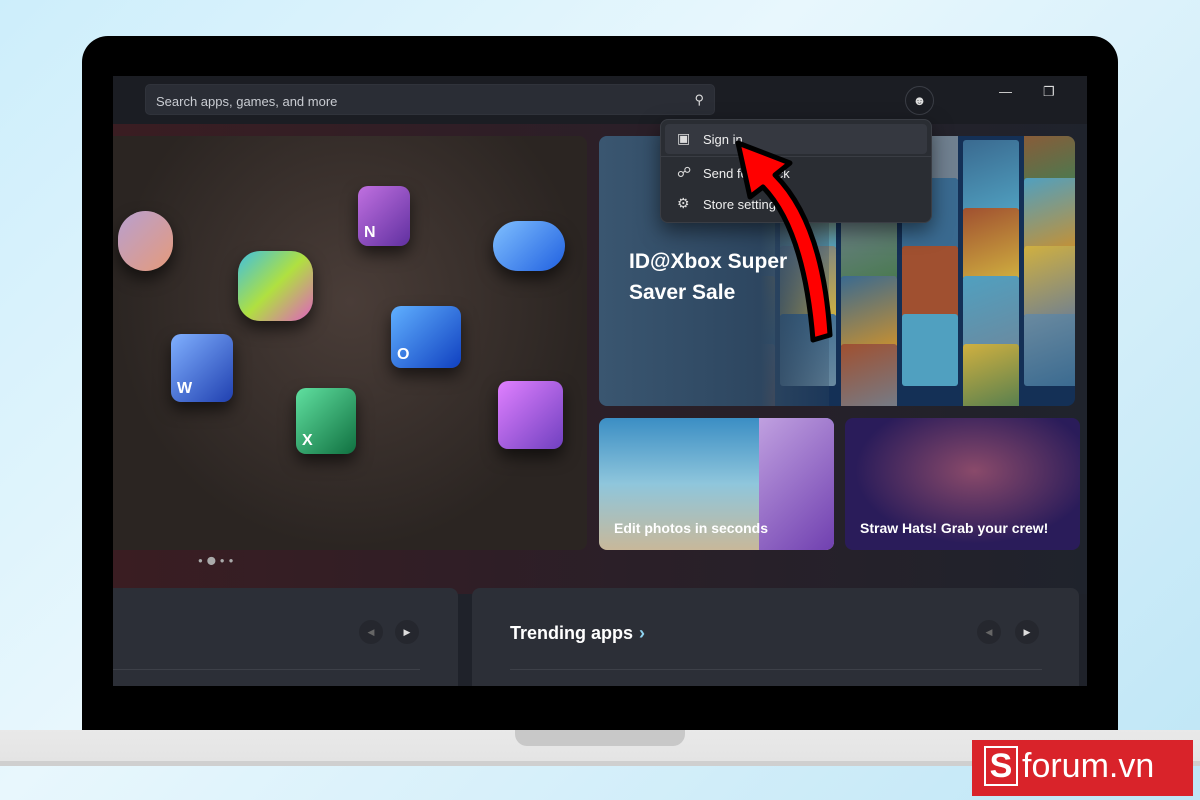  I want to click on account-button: ☻, so click(919, 100).